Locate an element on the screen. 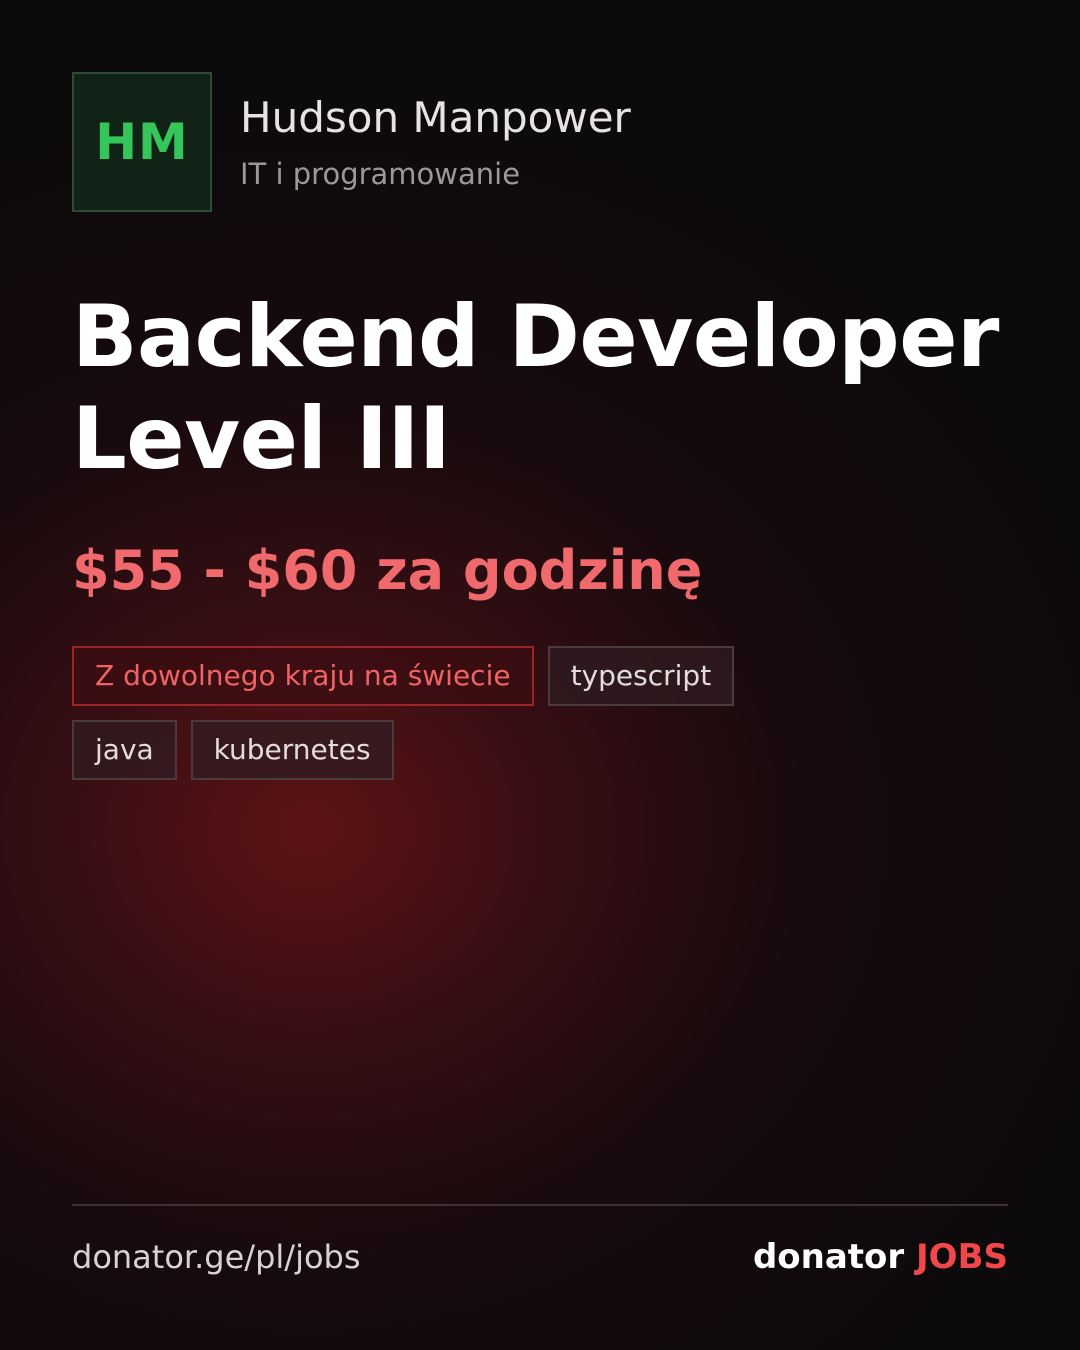 This screenshot has height=1350, width=1080. brand-logo: donator JOBS is located at coordinates (880, 1257).